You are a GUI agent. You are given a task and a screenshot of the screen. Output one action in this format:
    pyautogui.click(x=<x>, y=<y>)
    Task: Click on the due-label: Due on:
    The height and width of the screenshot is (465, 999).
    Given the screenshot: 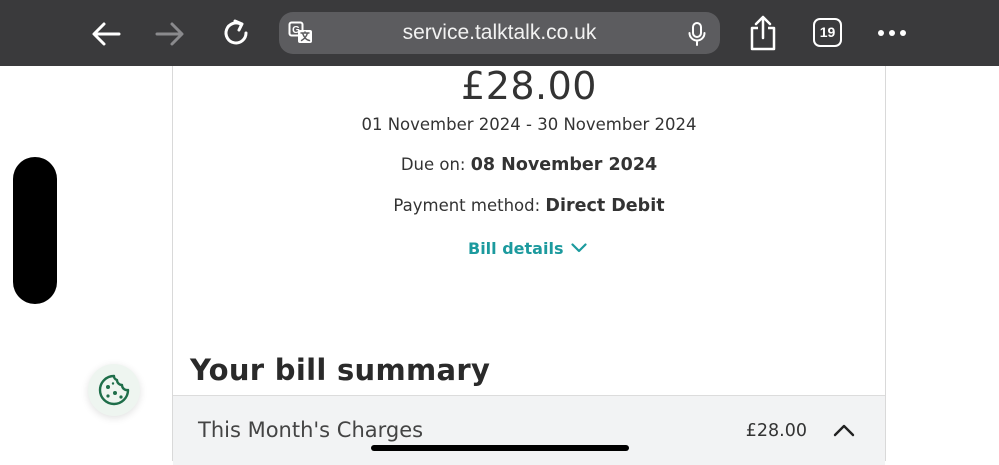 What is the action you would take?
    pyautogui.click(x=433, y=164)
    